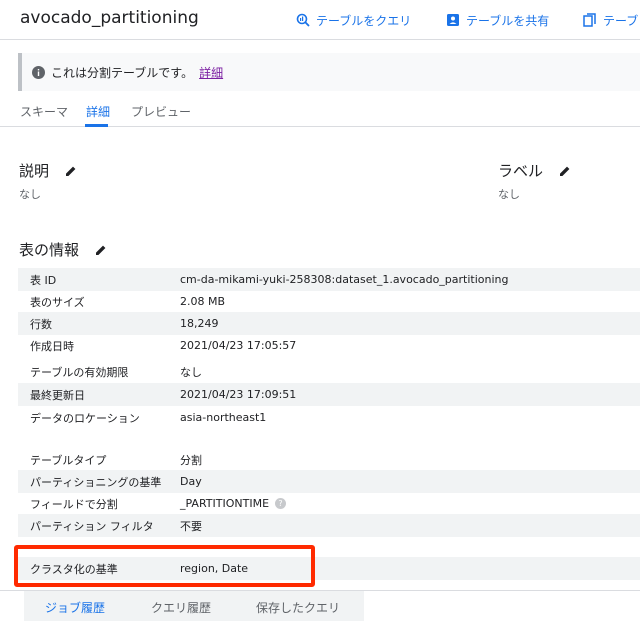  I want to click on share-person-icon, so click(453, 20).